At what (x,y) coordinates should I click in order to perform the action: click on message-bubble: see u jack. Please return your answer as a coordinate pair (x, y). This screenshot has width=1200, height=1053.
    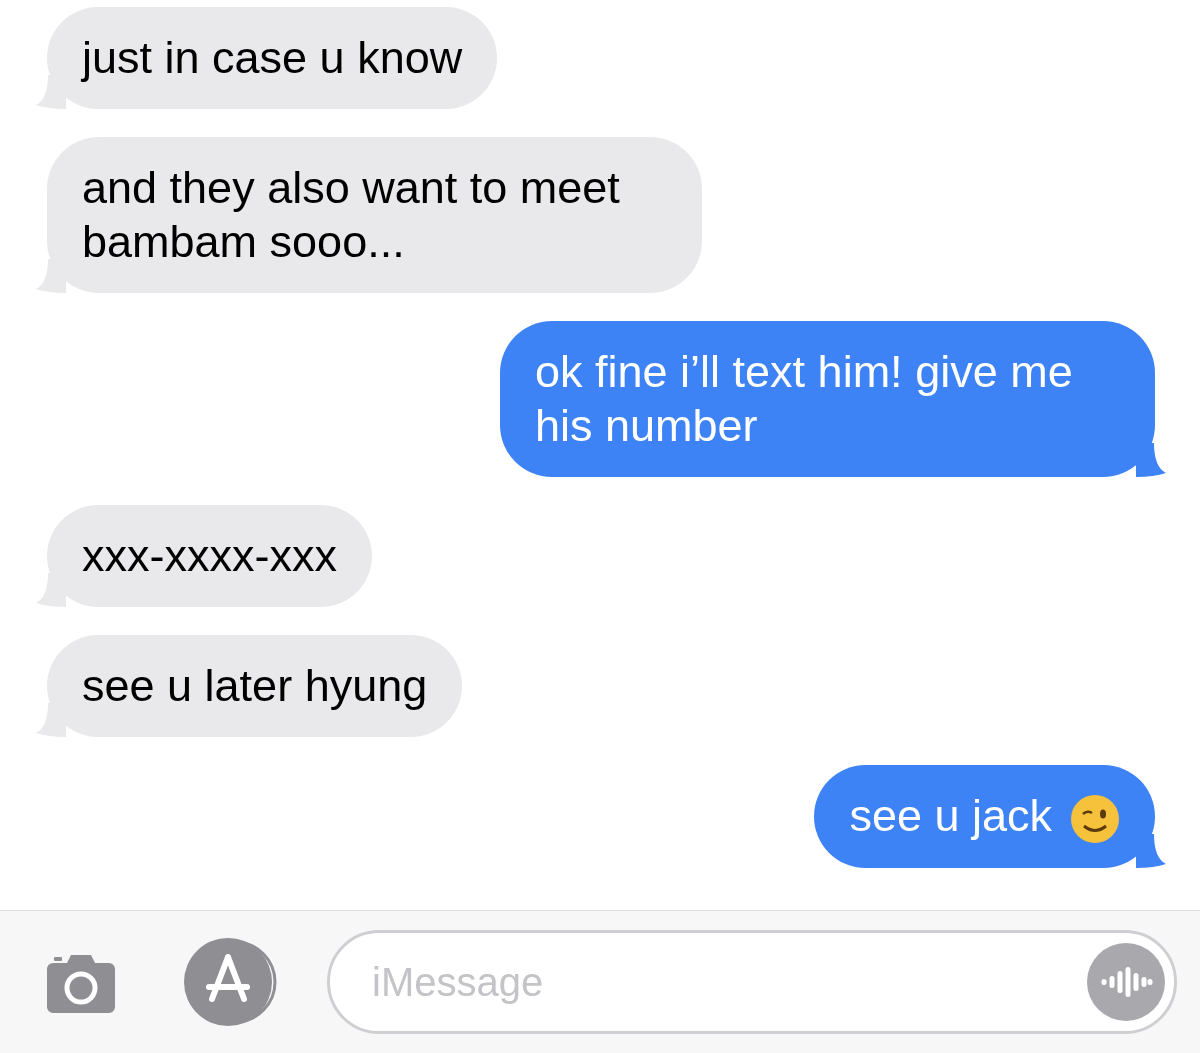
    Looking at the image, I should click on (984, 817).